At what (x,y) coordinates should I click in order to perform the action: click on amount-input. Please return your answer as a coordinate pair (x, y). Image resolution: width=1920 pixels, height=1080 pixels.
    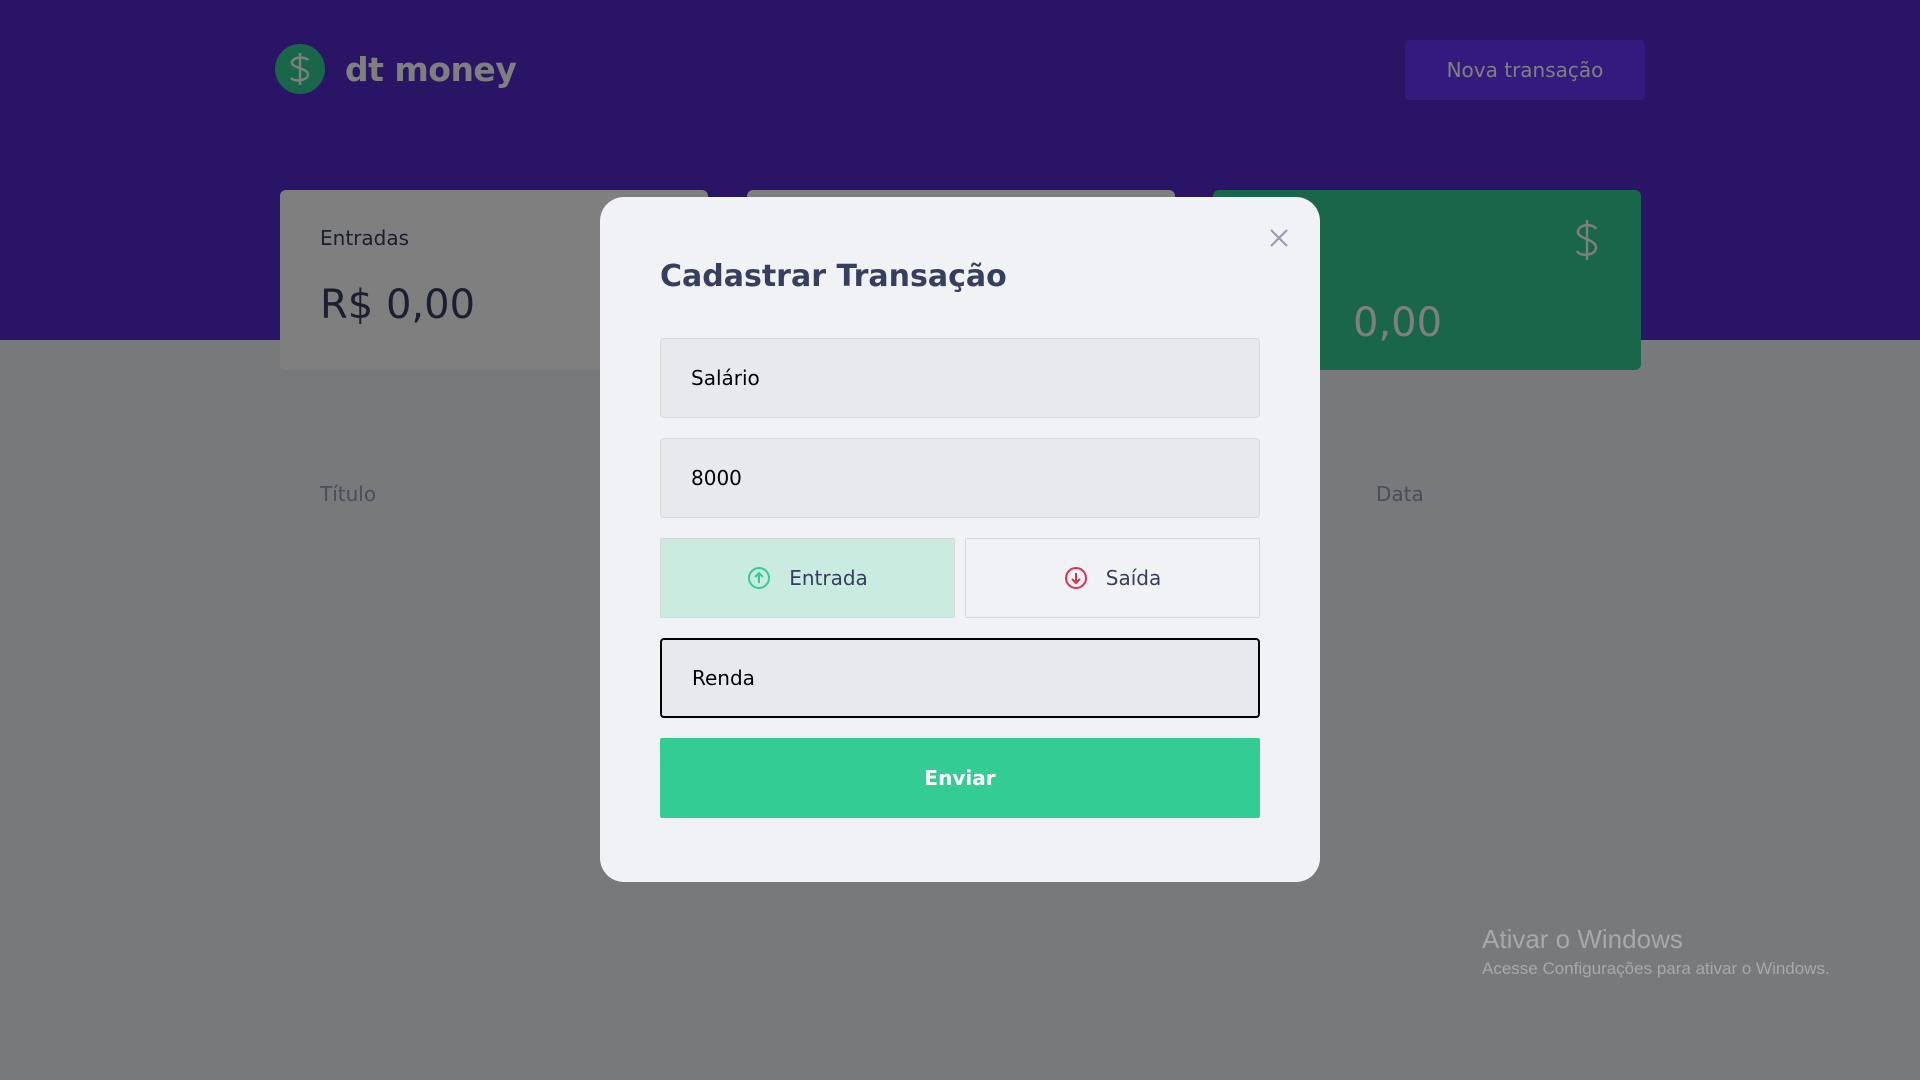
    Looking at the image, I should click on (960, 478).